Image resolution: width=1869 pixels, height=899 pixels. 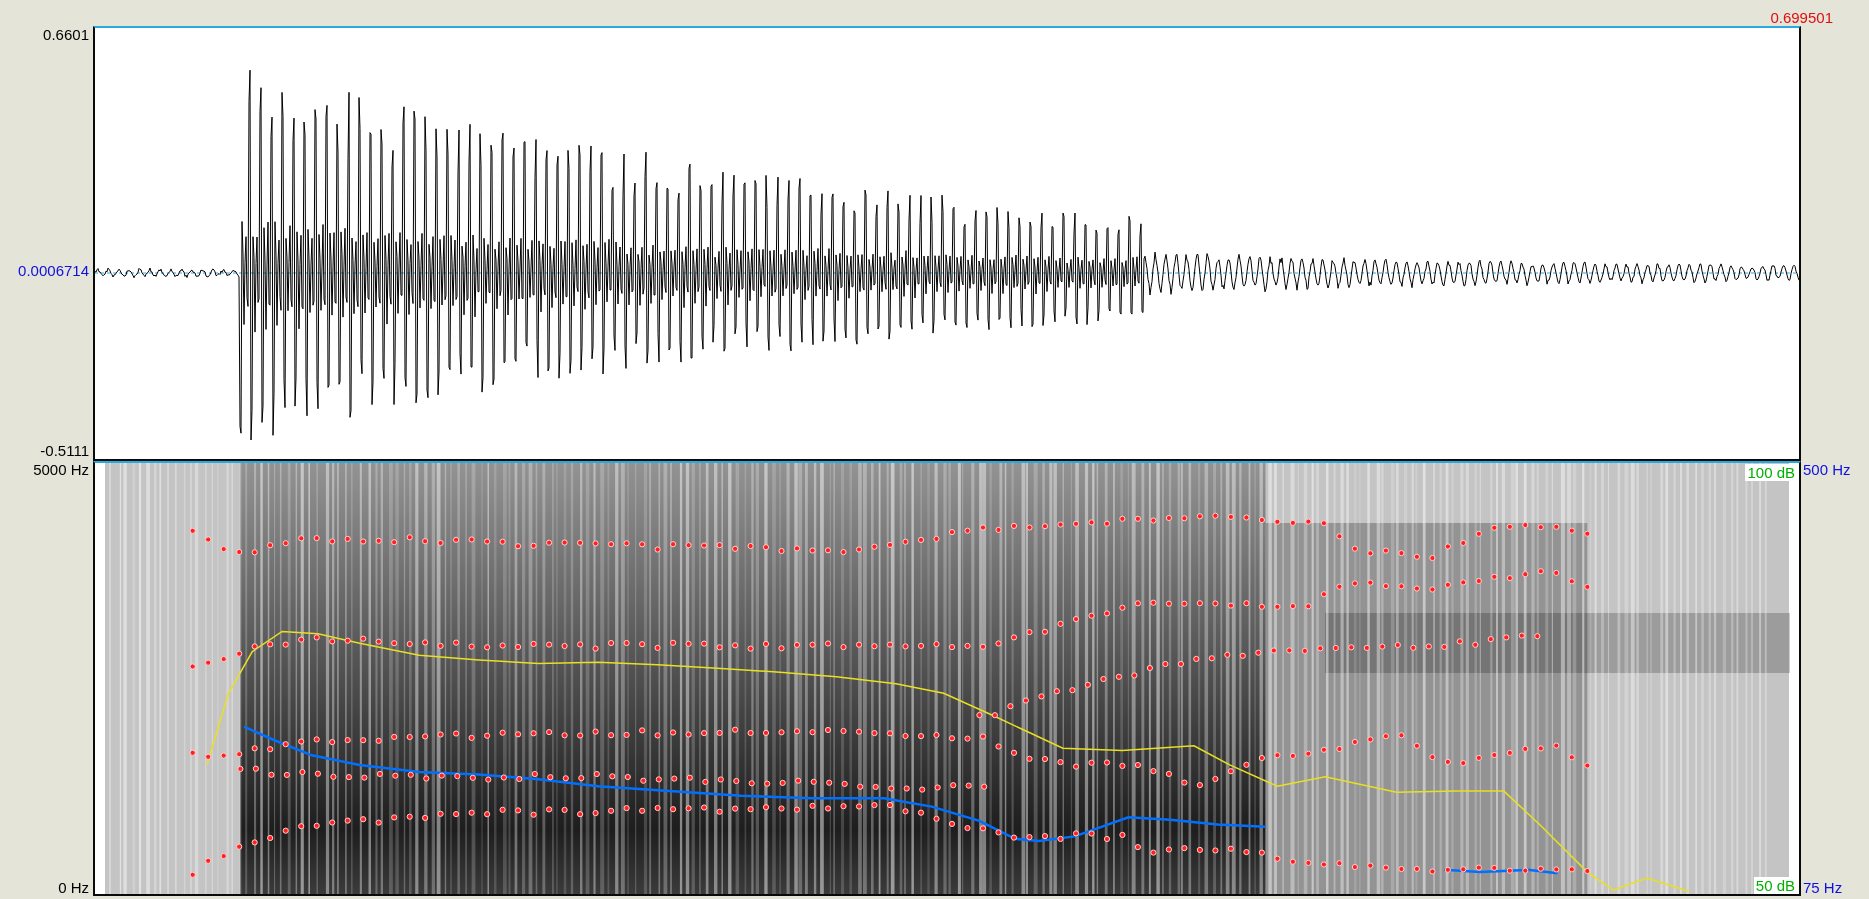 What do you see at coordinates (66, 34) in the screenshot?
I see `amplitude-max-label: 0.6601` at bounding box center [66, 34].